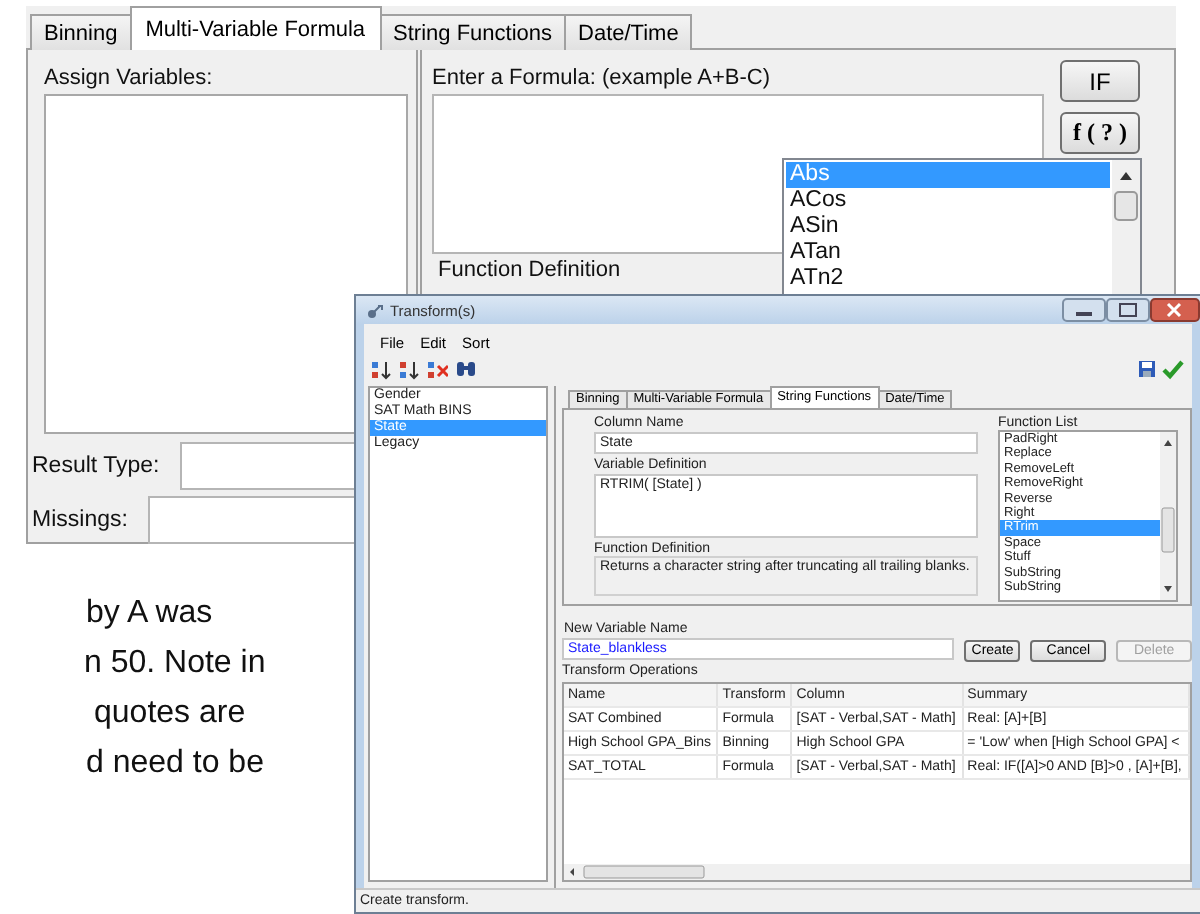  I want to click on list-item: ACos, so click(948, 201).